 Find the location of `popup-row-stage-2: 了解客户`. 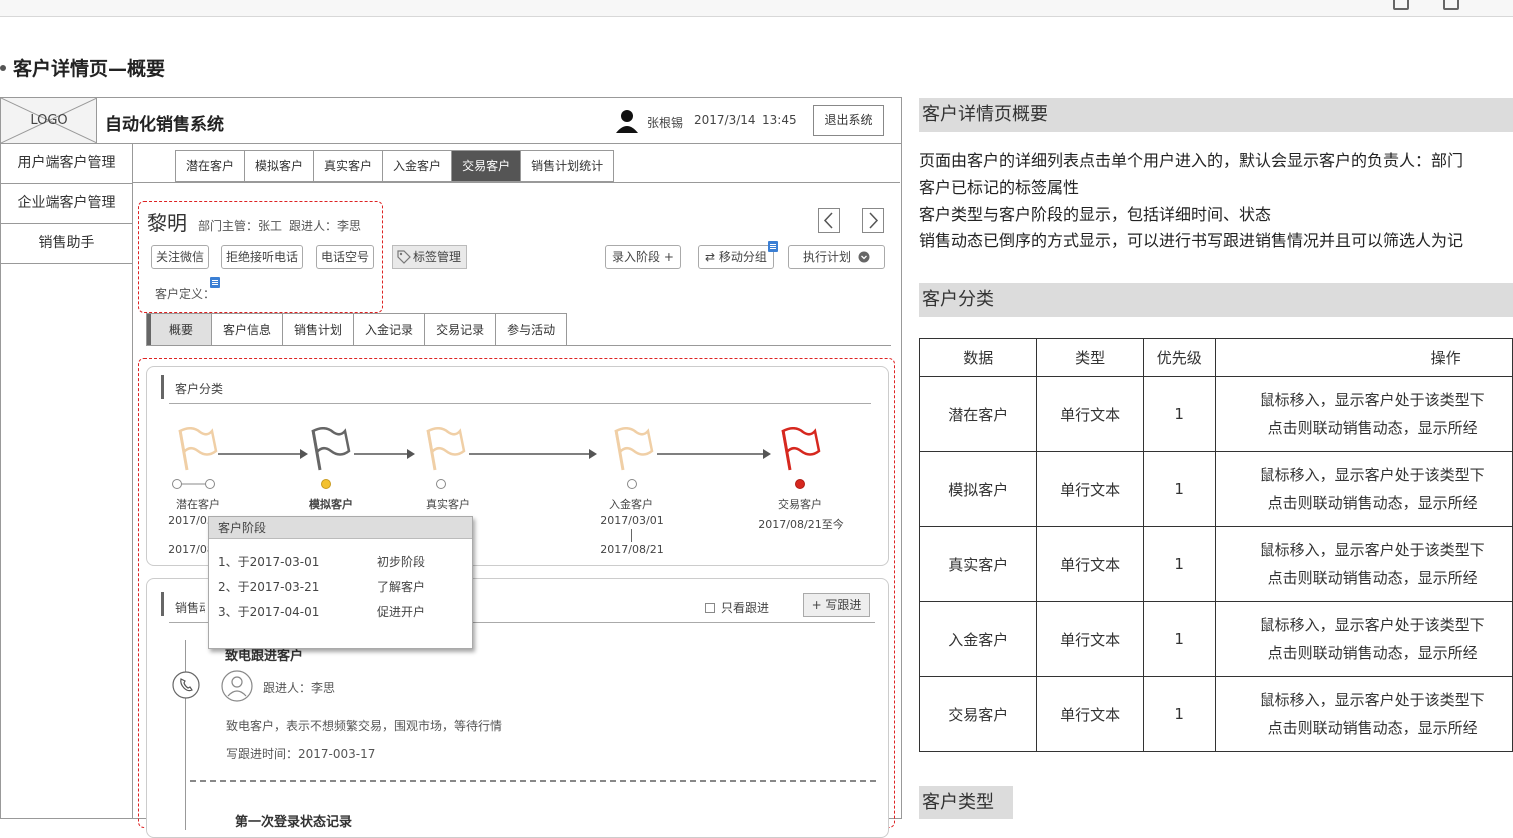

popup-row-stage-2: 了解客户 is located at coordinates (401, 587).